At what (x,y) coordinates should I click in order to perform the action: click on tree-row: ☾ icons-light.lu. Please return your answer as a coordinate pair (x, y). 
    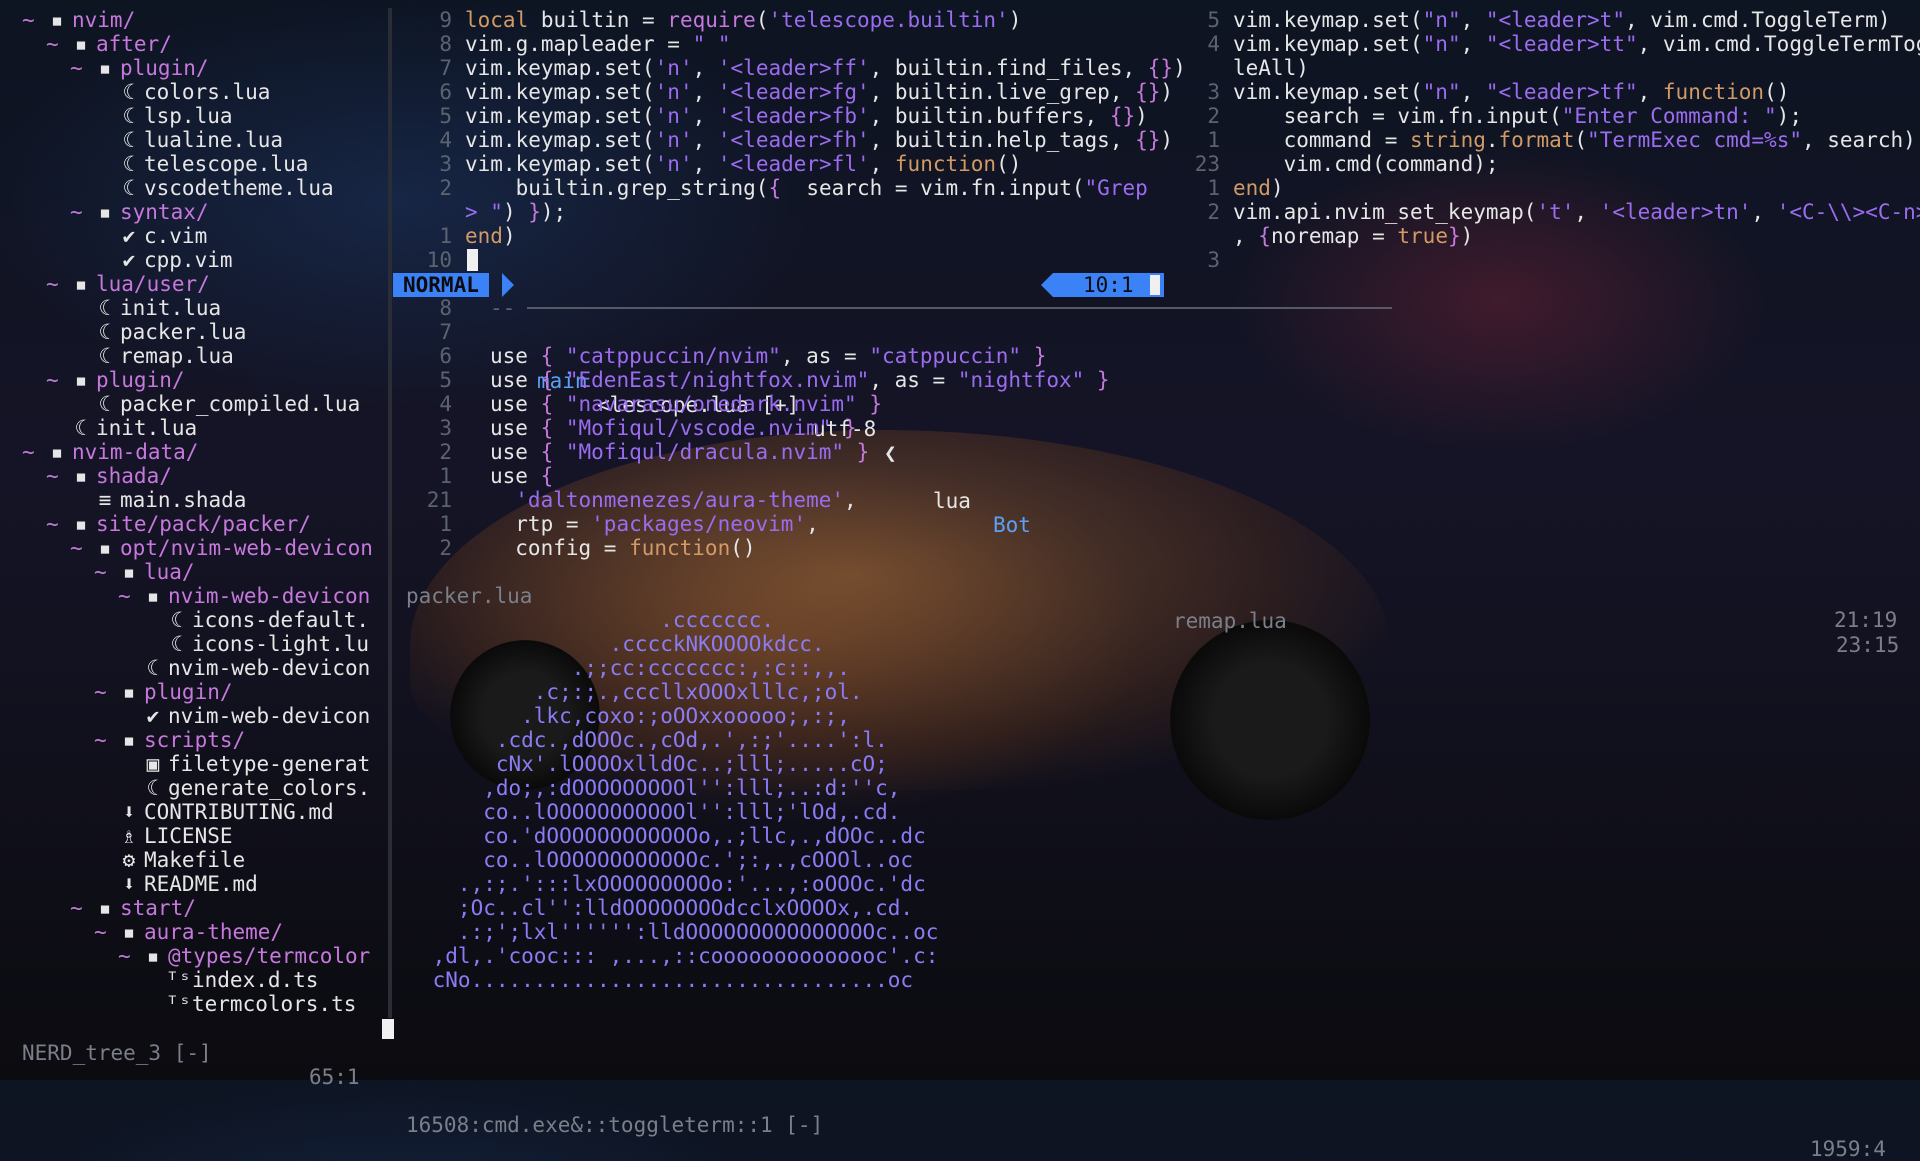
    Looking at the image, I should click on (255, 644).